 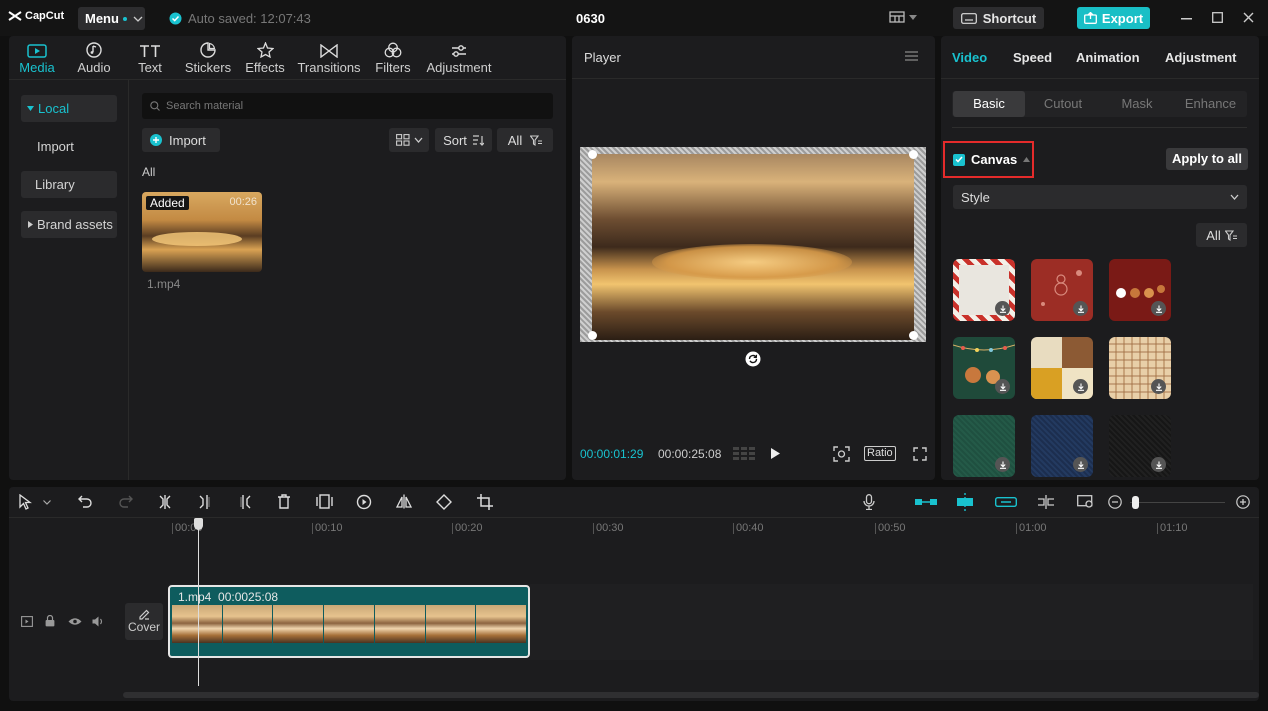 What do you see at coordinates (1046, 502) in the screenshot?
I see `preview-axis-icon` at bounding box center [1046, 502].